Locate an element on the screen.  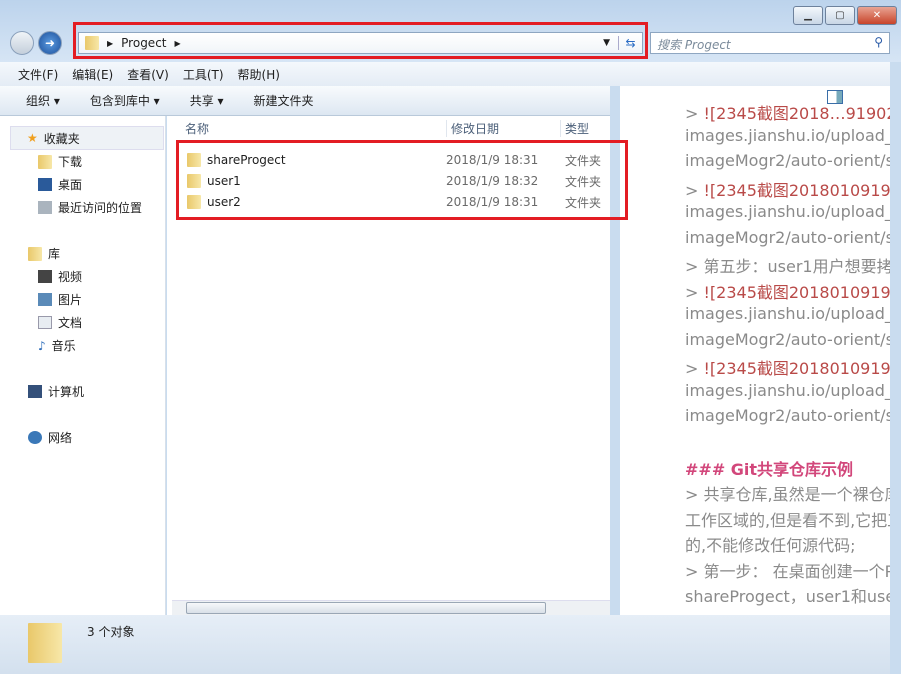
editor-line: shareProgect，user1和user2 is located at coordinates (787, 596).